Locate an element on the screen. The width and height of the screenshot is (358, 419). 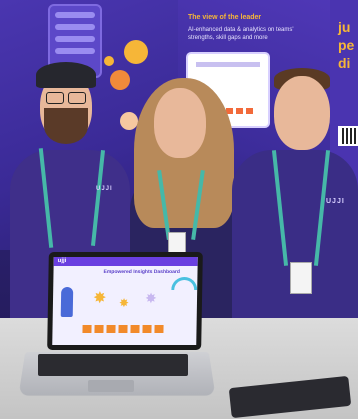
wall-headline: The view of the leader is located at coordinates (225, 17).